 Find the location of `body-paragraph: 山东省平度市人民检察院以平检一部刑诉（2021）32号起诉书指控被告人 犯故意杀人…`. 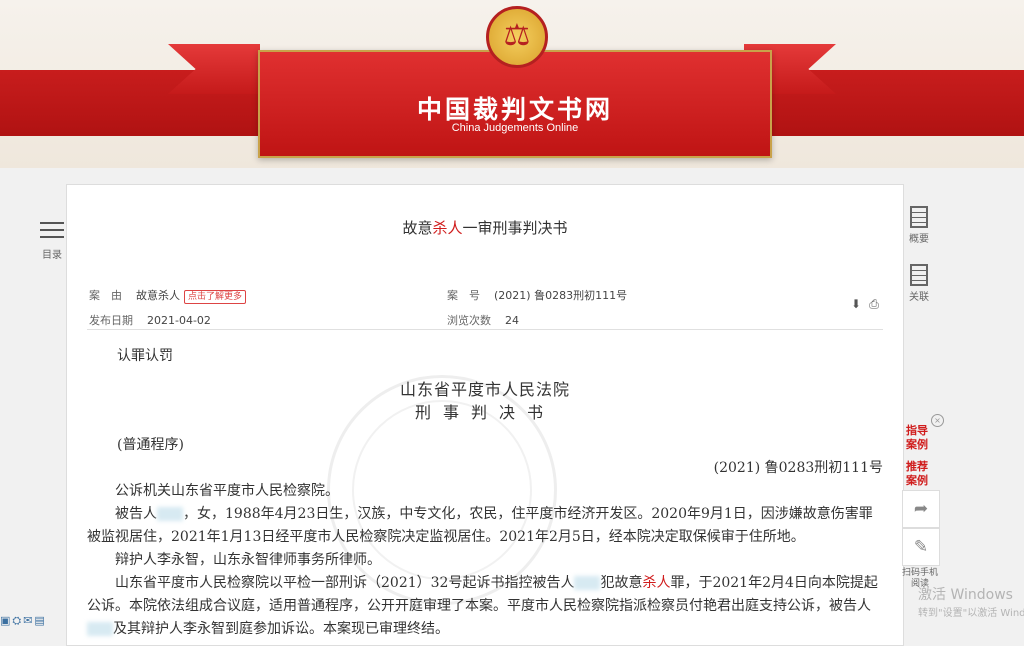

body-paragraph: 山东省平度市人民检察院以平检一部刑诉（2021）32号起诉书指控被告人 犯故意杀人… is located at coordinates (485, 606).